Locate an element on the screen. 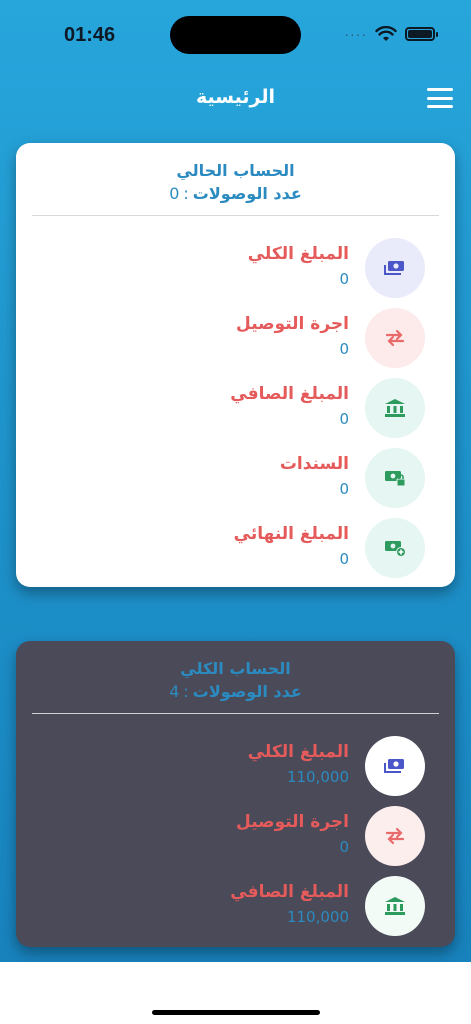  nav-bar: الرئيسية is located at coordinates (235, 99).